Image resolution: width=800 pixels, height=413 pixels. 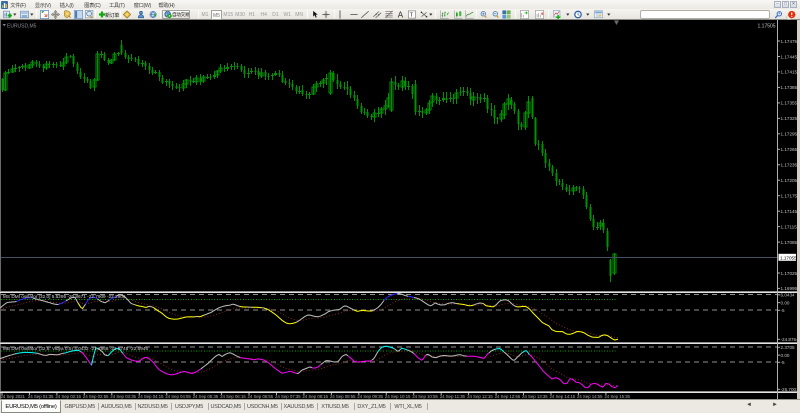 What do you see at coordinates (789, 288) in the screenshot?
I see `svg-text: 1.16995` at bounding box center [789, 288].